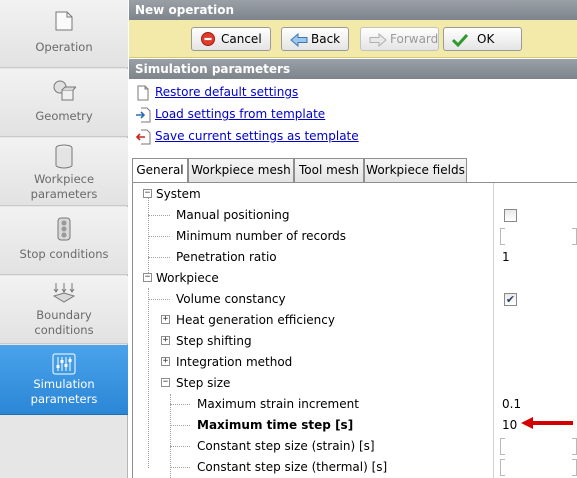 This screenshot has width=577, height=478. What do you see at coordinates (510, 215) in the screenshot?
I see `manual-positioning-checkbox` at bounding box center [510, 215].